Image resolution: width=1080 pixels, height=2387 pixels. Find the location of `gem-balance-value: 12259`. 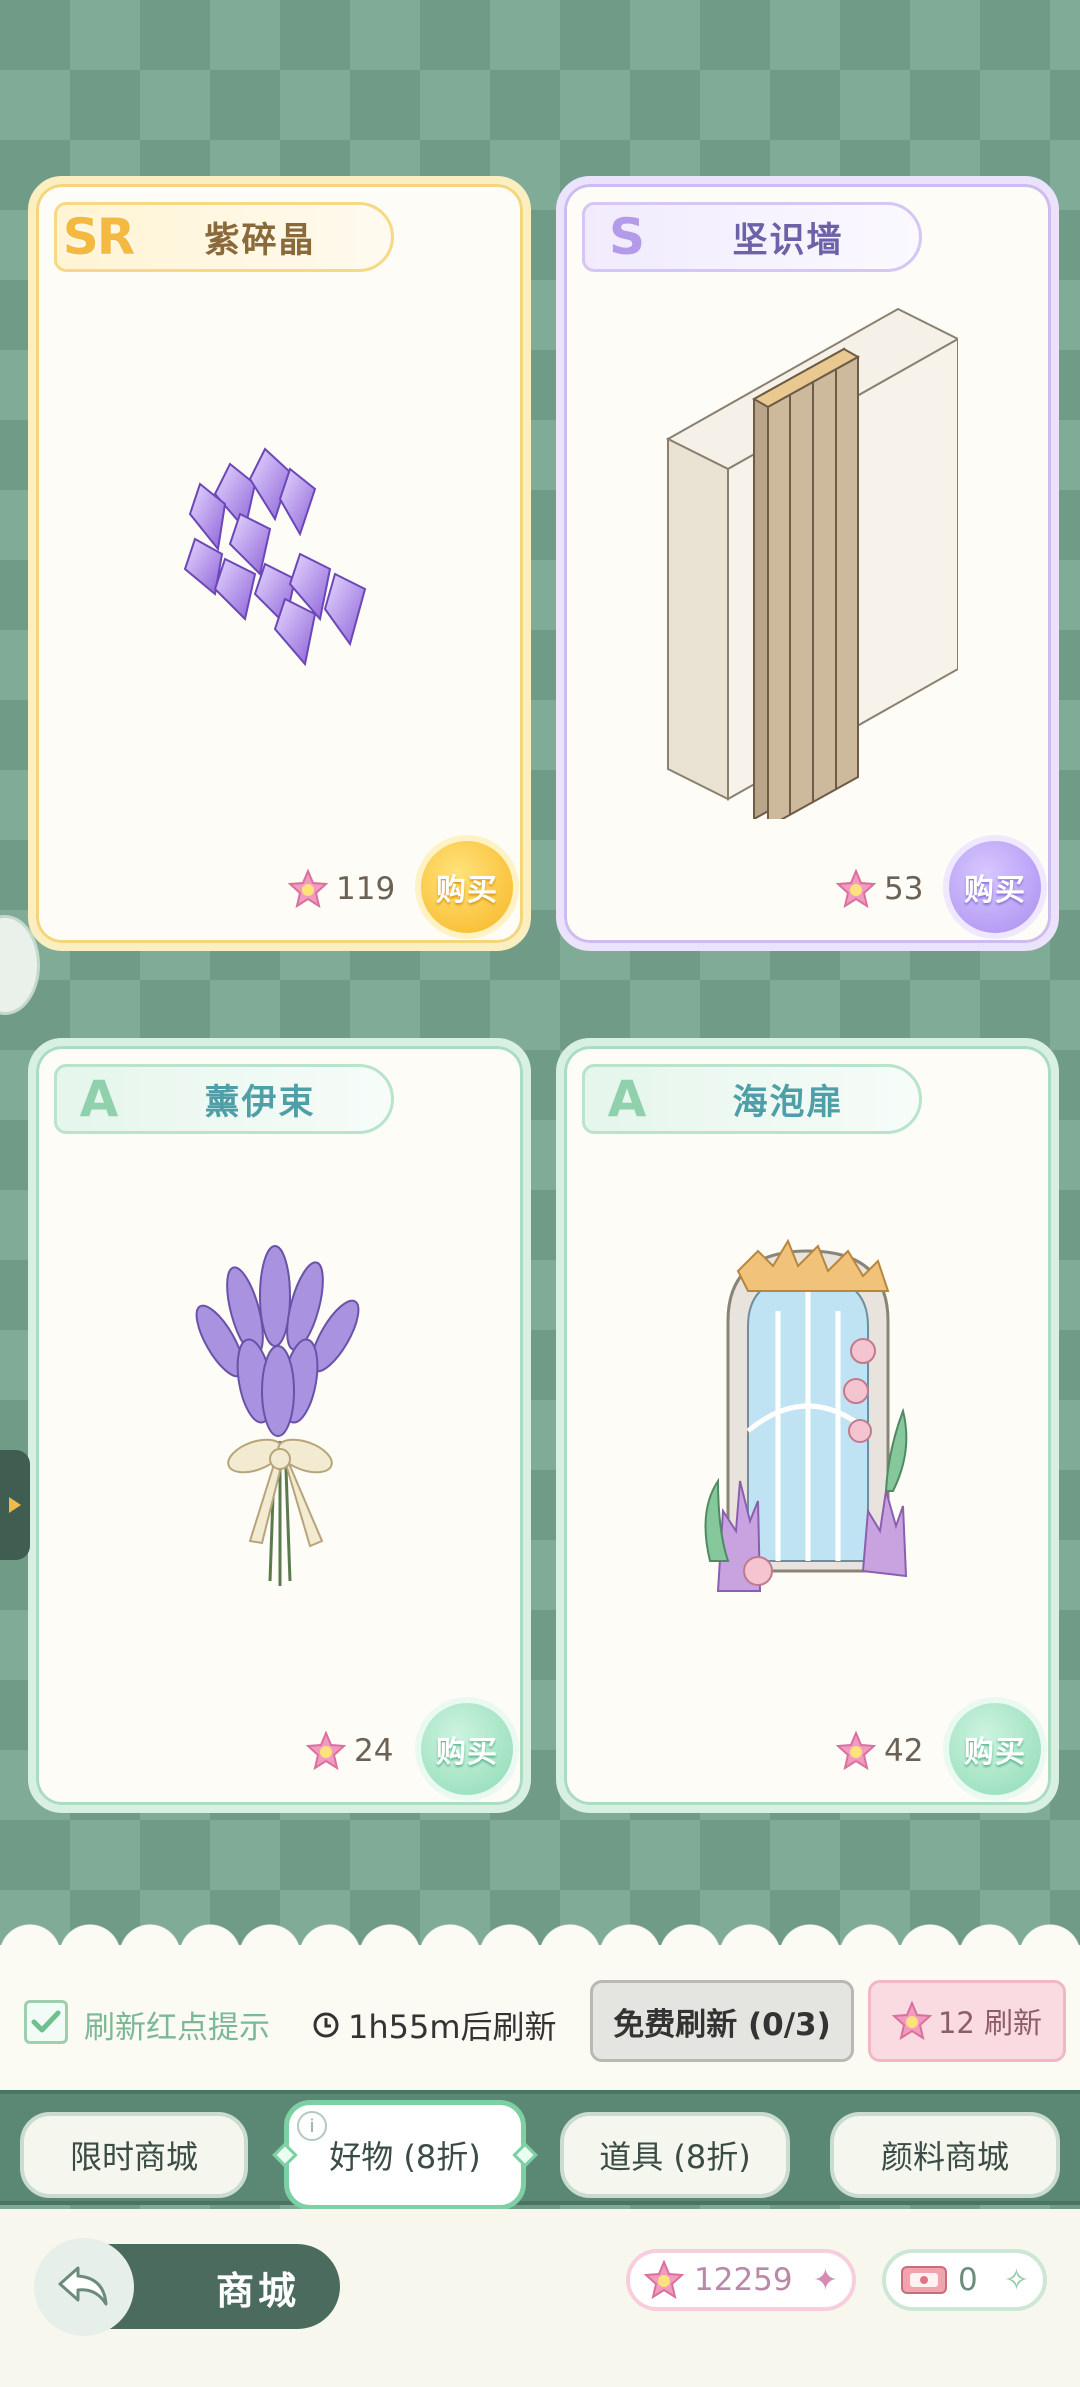

gem-balance-value: 12259 is located at coordinates (743, 2280).